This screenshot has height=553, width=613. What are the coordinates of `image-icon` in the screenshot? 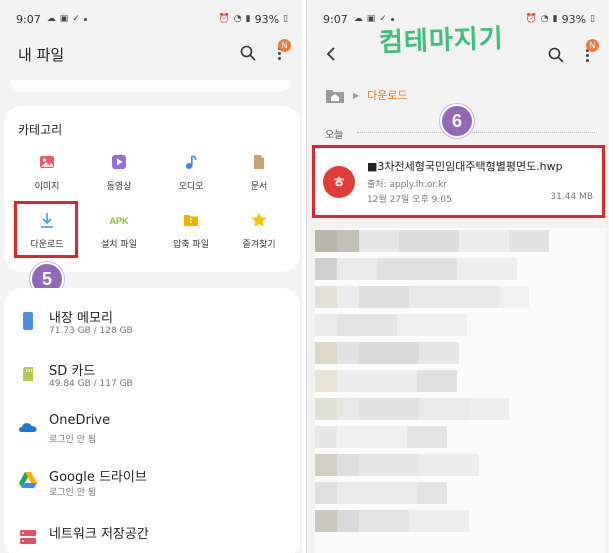 It's located at (47, 162).